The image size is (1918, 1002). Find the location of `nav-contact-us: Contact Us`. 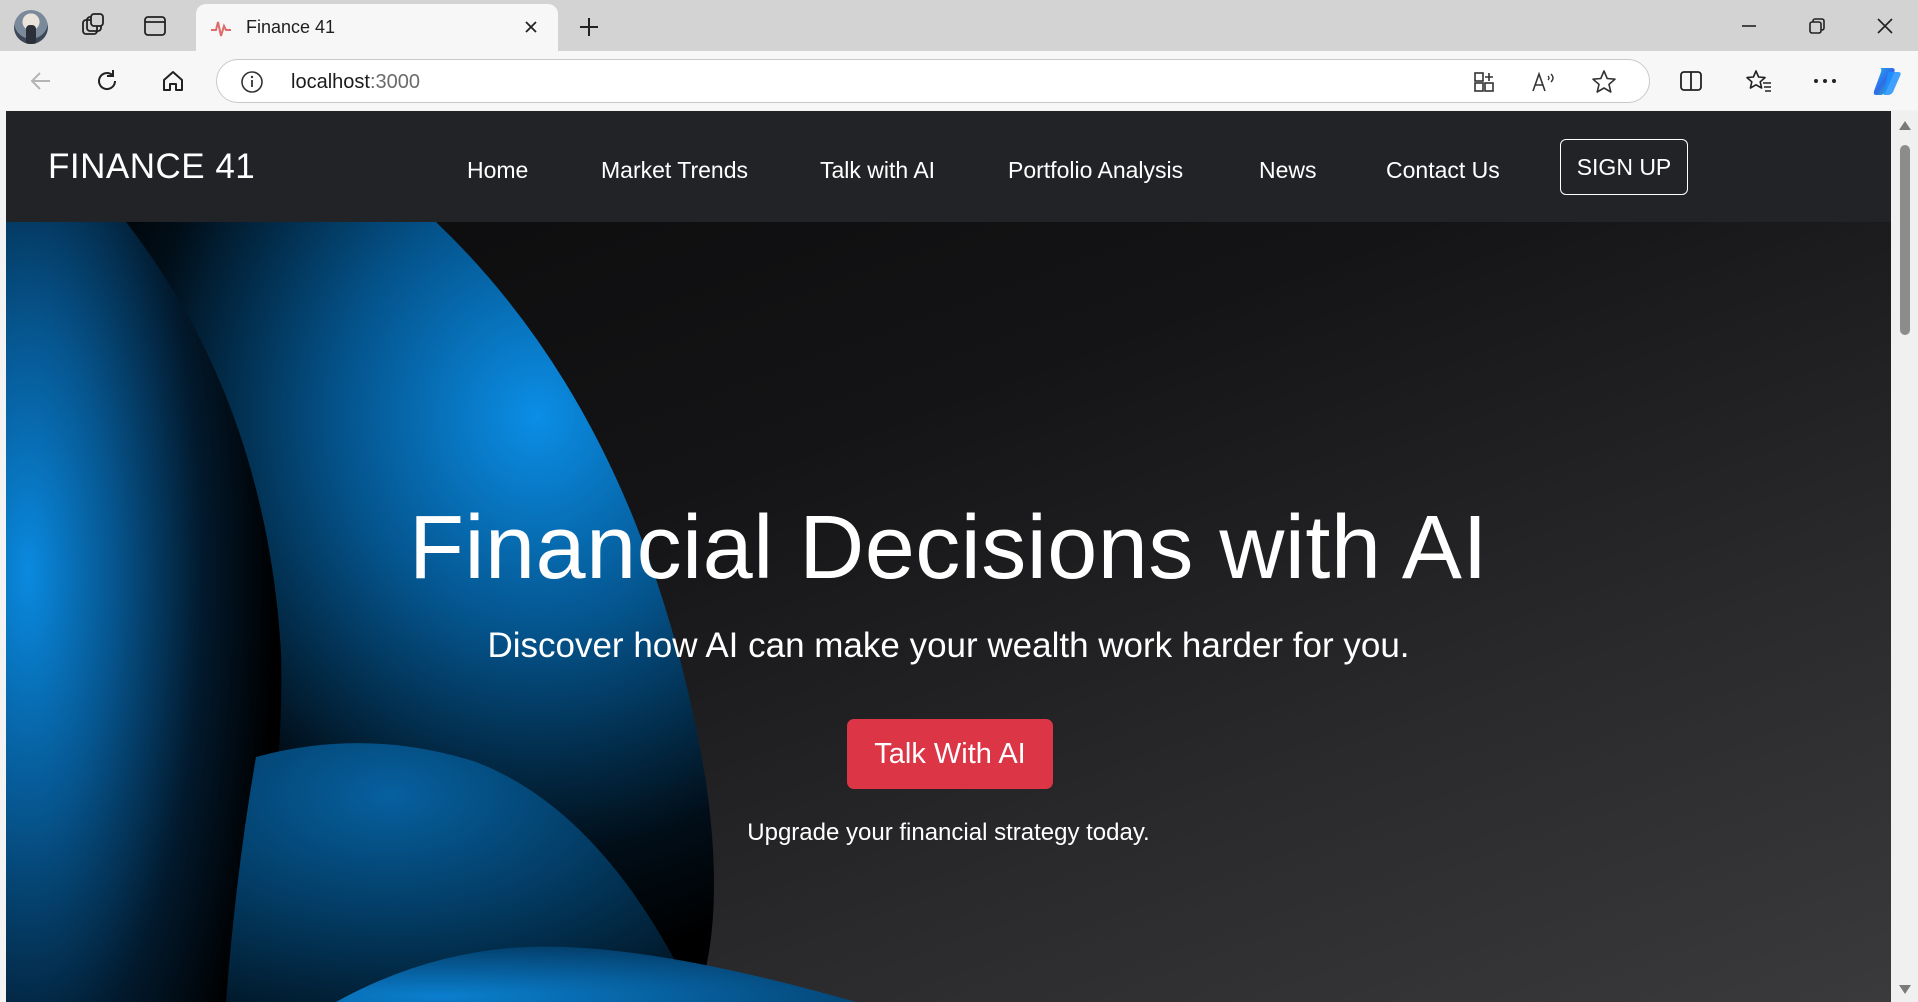

nav-contact-us: Contact Us is located at coordinates (1443, 170).